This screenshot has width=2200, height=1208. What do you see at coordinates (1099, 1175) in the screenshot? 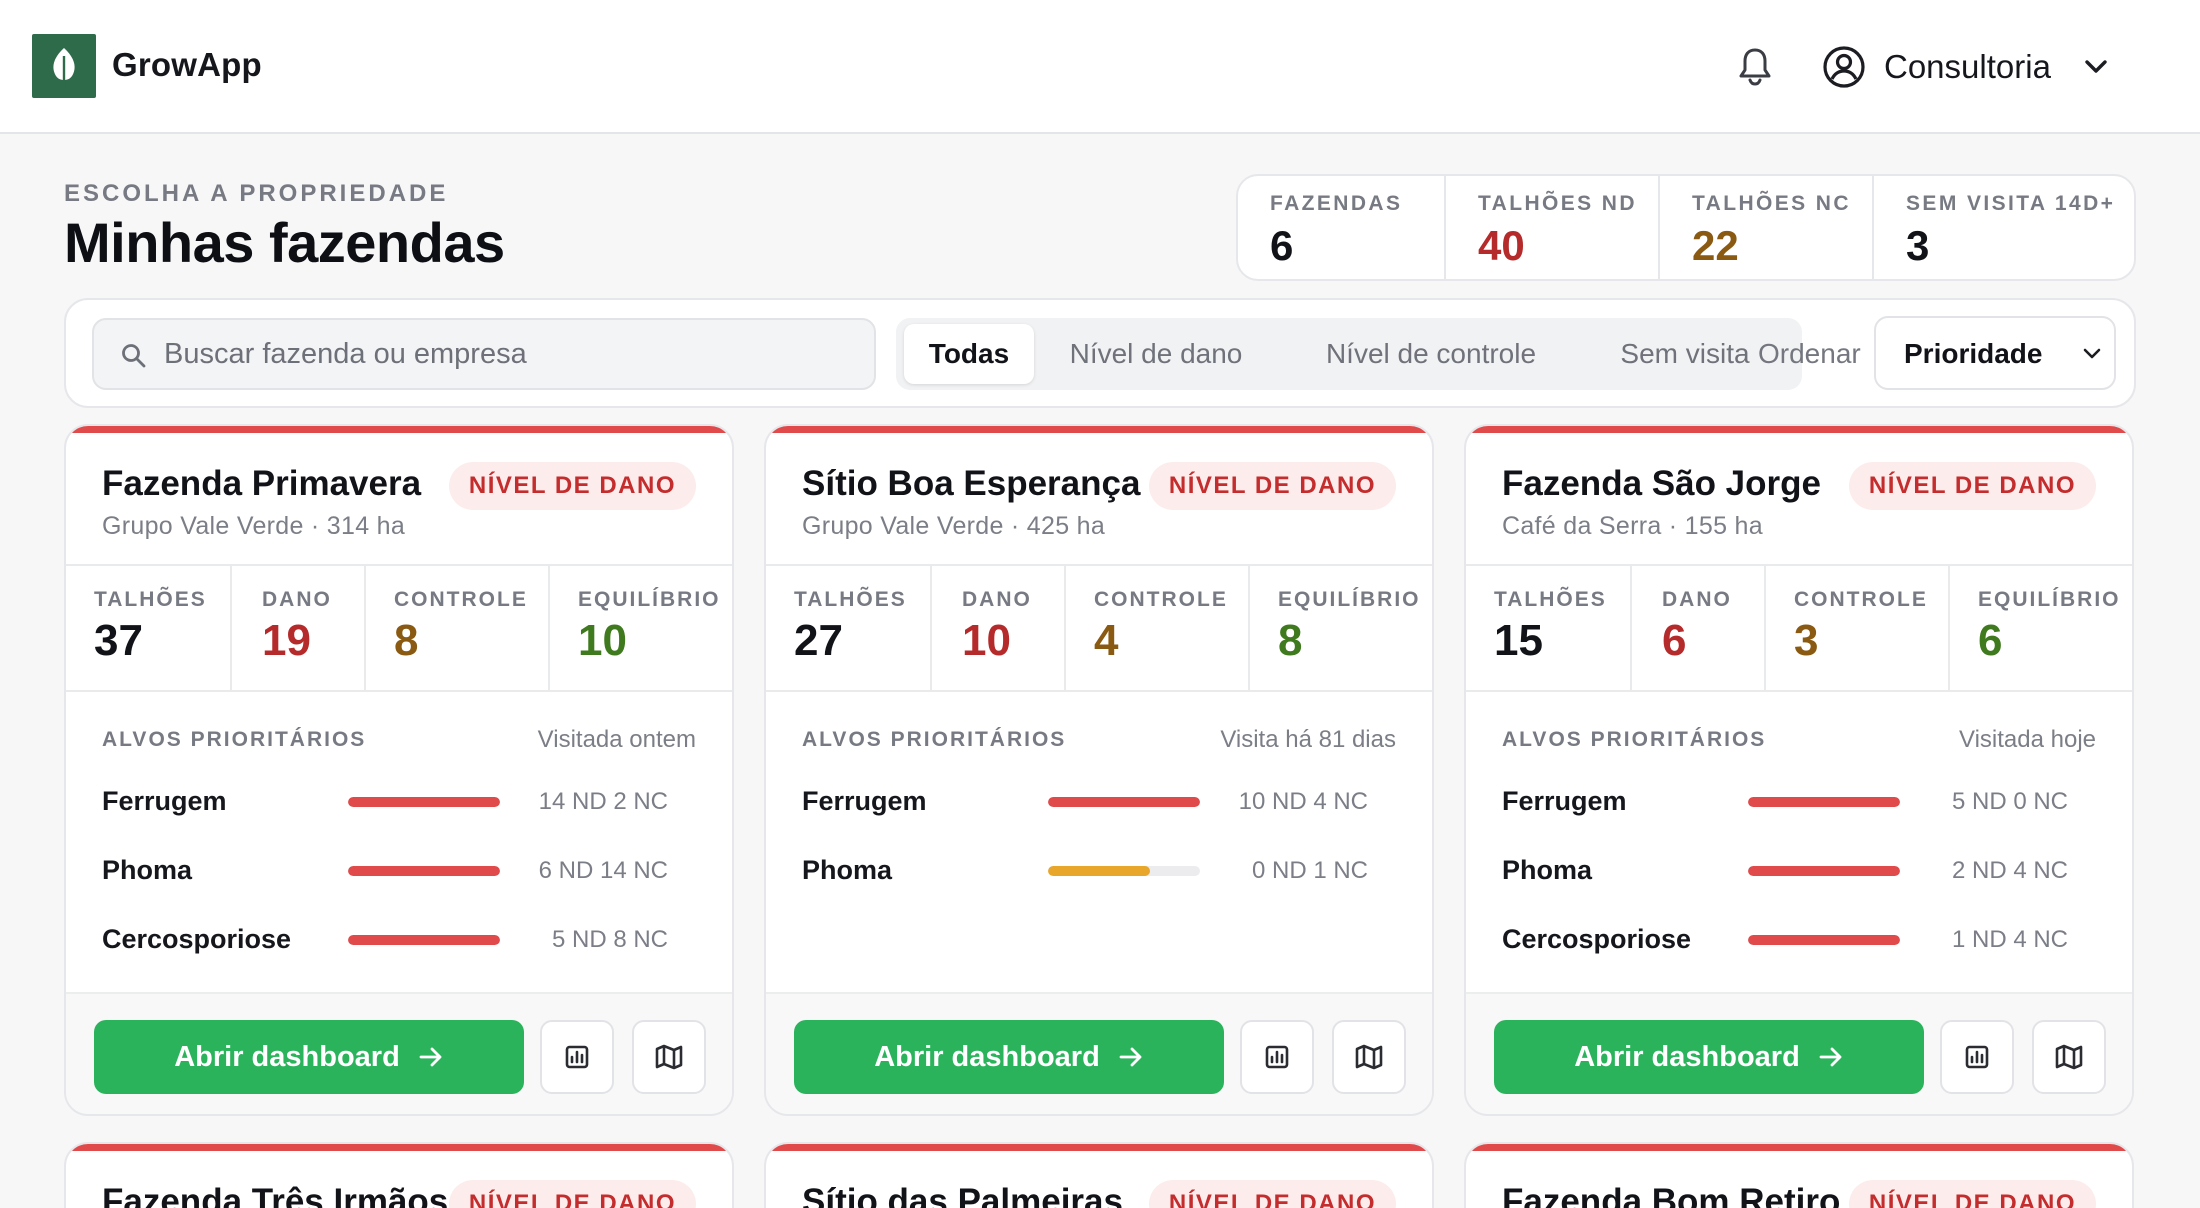
I see `farm-card: Sítio das Palmeiras NÍVEL DE DANO` at bounding box center [1099, 1175].